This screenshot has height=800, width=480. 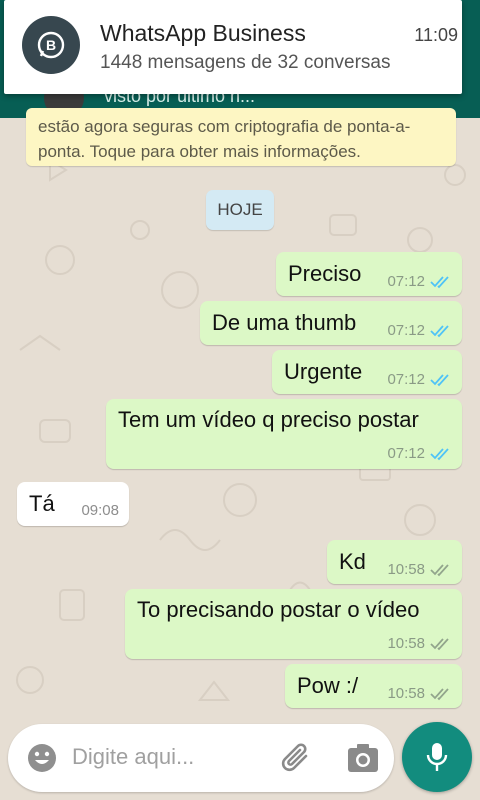 I want to click on message-text: To precisando postar o vídeo, so click(x=278, y=609).